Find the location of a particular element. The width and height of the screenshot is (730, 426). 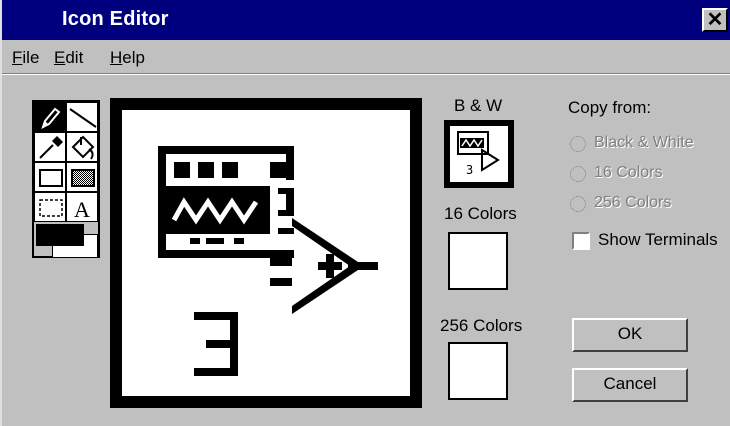

rectangle-icon is located at coordinates (51, 178).